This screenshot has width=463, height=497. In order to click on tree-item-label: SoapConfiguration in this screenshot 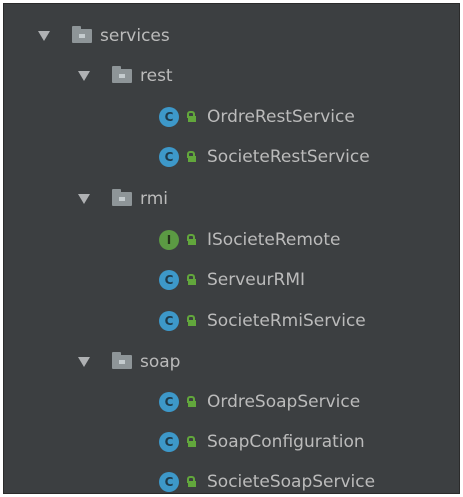, I will do `click(286, 442)`.